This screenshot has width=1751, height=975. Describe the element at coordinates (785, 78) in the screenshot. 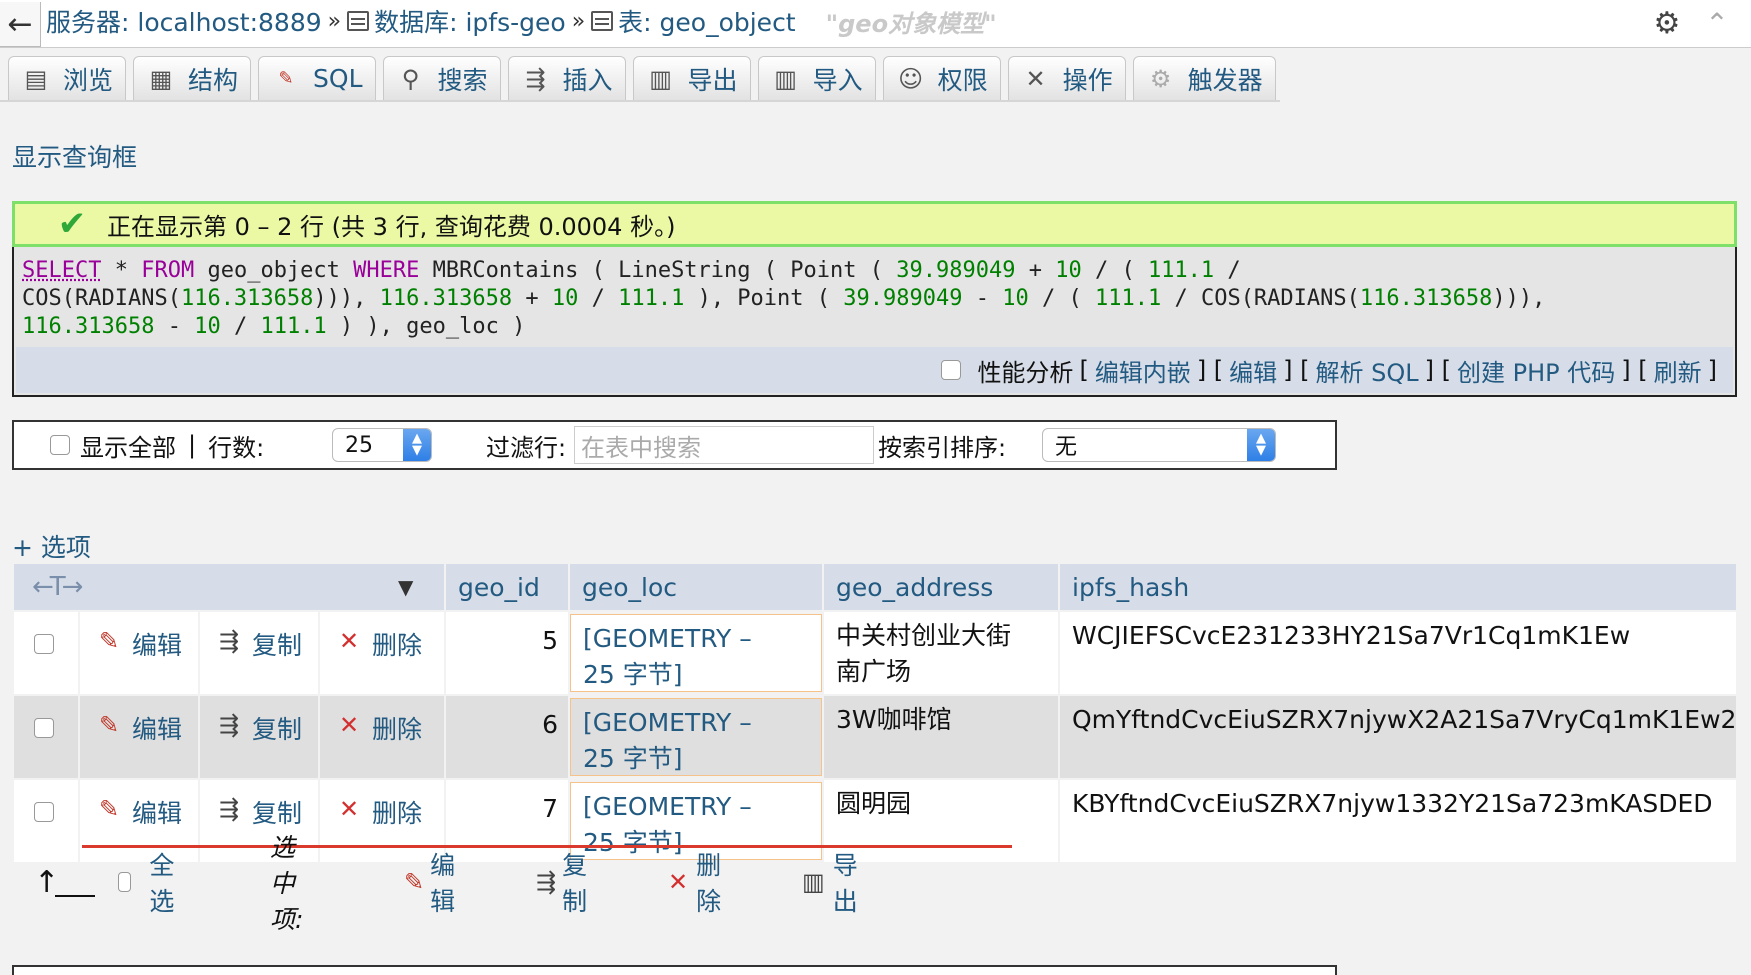

I see `import-icon: ▥` at that location.